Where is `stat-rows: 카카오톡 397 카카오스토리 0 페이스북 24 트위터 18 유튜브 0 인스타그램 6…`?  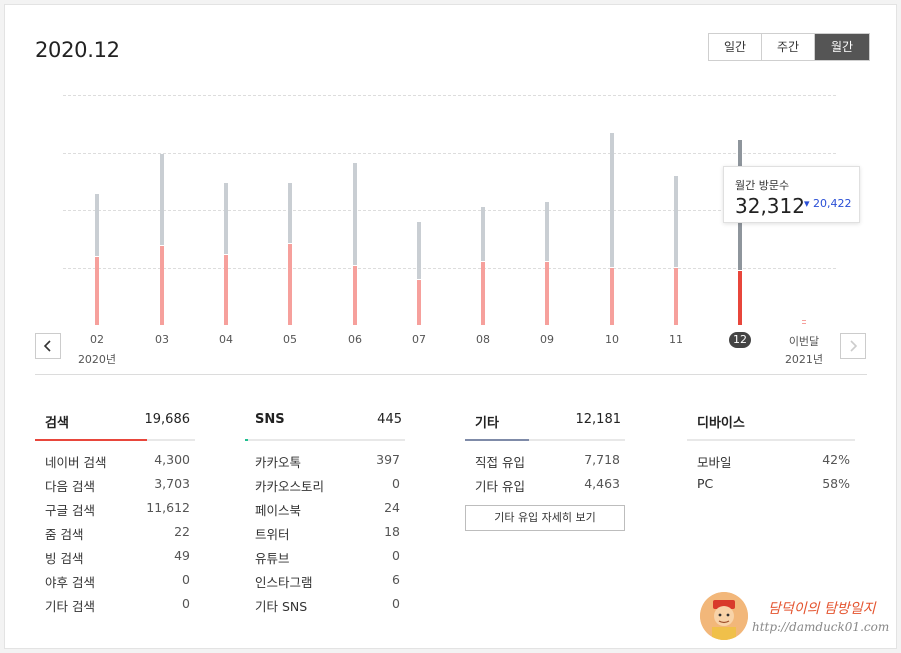 stat-rows: 카카오톡 397 카카오스토리 0 페이스북 24 트위터 18 유튜브 0 인스타그램 6… is located at coordinates (325, 536).